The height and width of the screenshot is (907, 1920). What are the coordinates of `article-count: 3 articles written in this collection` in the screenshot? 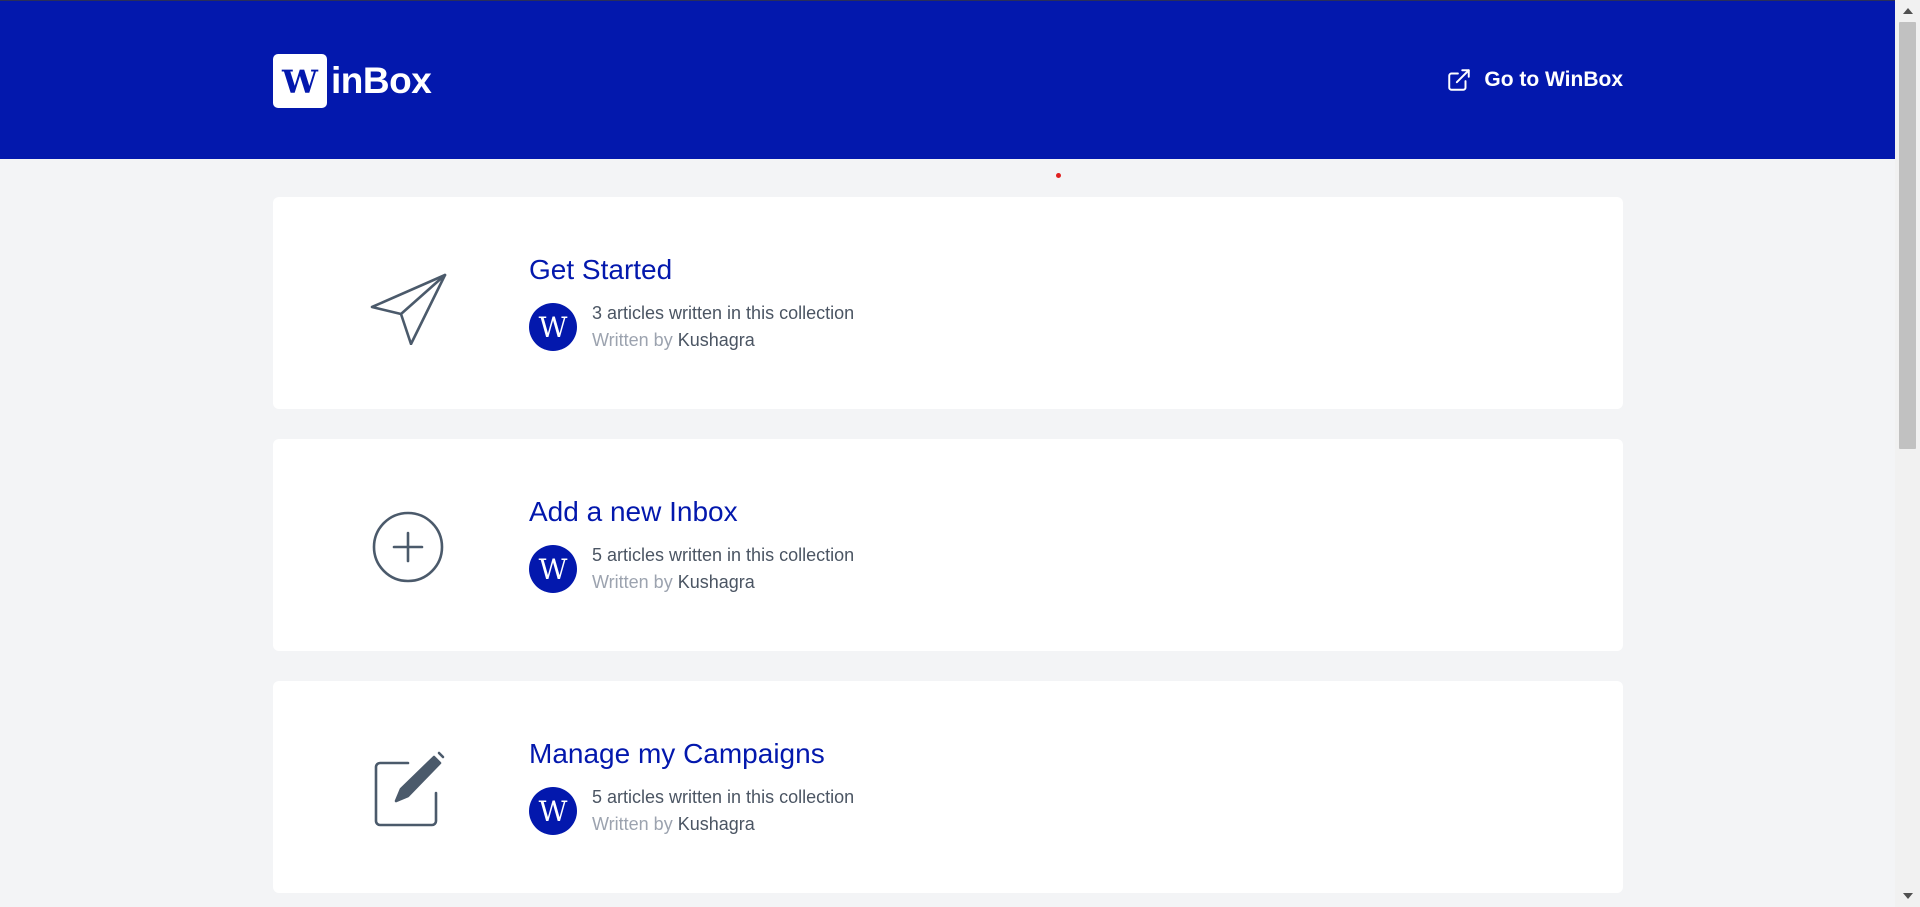 It's located at (723, 313).